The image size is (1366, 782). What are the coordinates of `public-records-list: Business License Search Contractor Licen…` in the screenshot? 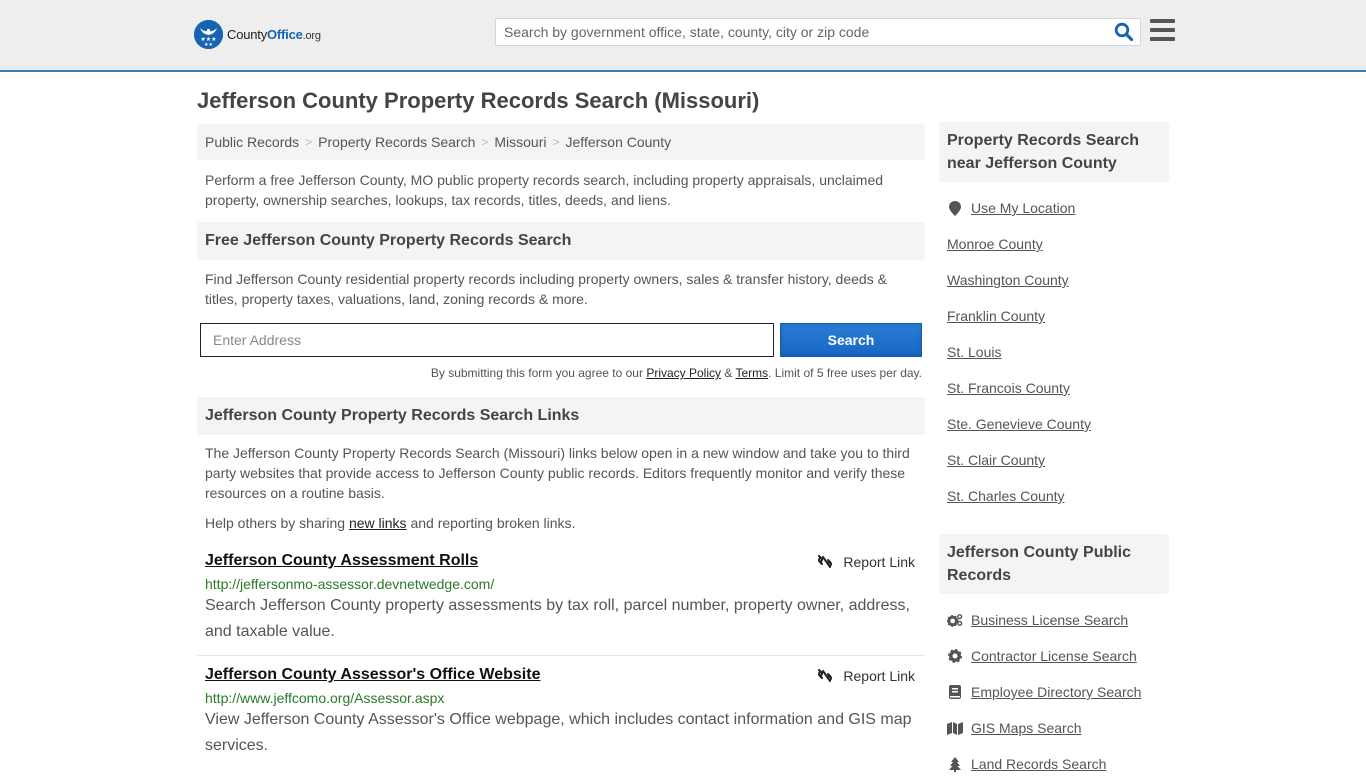 It's located at (1054, 692).